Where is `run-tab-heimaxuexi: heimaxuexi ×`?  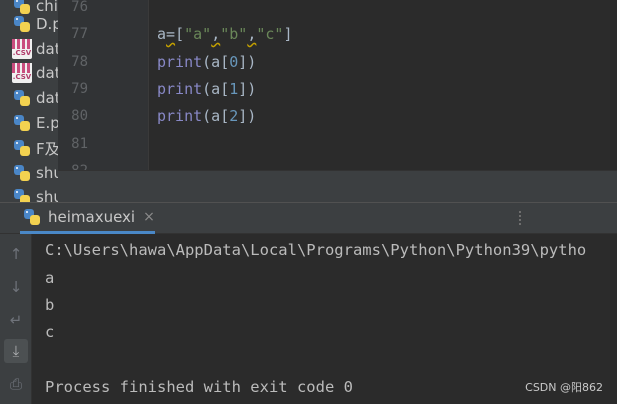
run-tab-heimaxuexi: heimaxuexi × is located at coordinates (87, 218).